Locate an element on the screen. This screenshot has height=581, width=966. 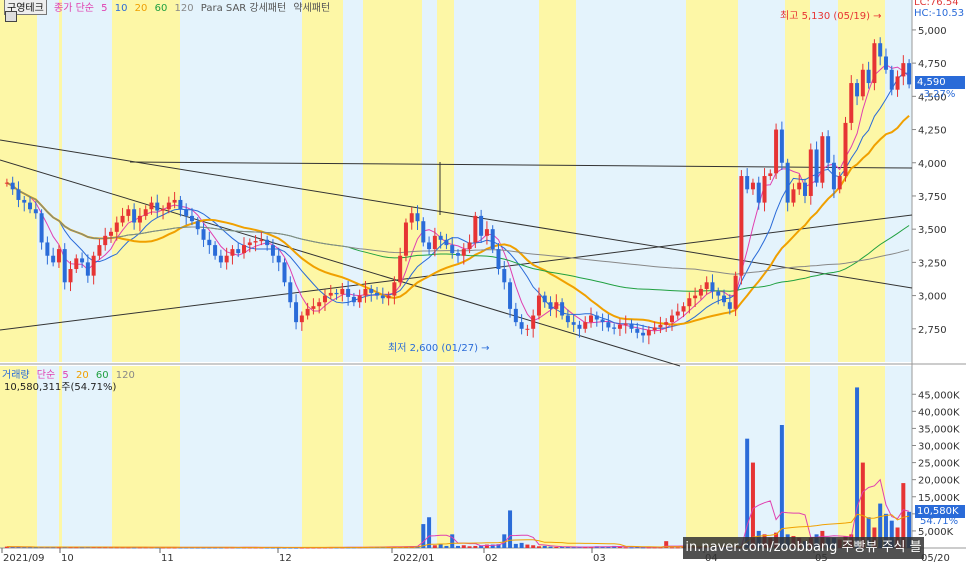
ma-20: 20 is located at coordinates (141, 8).